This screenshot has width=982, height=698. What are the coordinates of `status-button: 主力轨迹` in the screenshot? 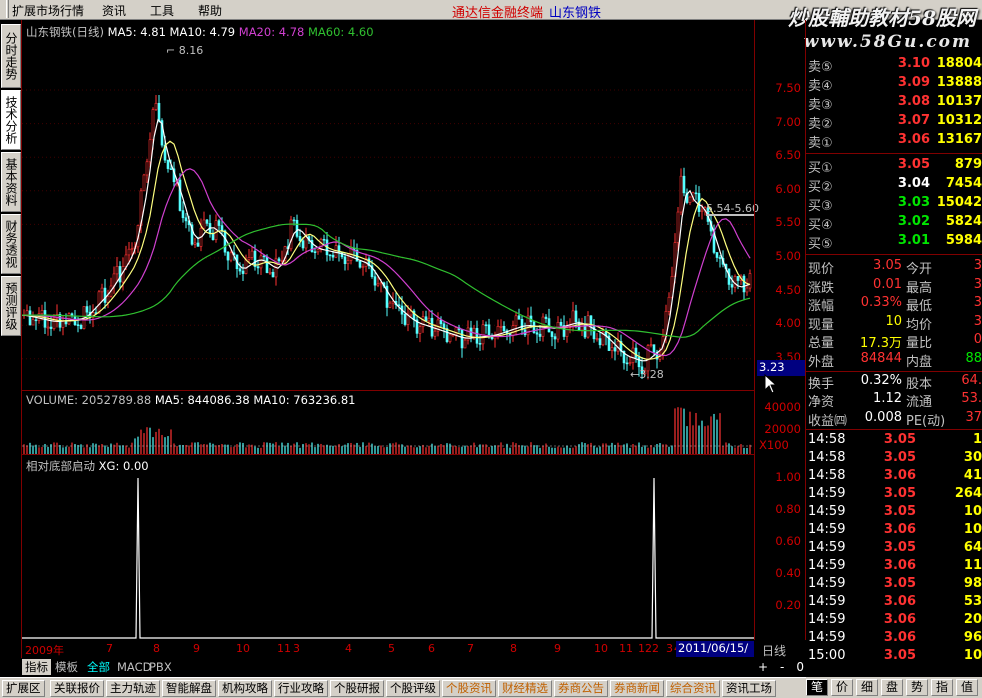 It's located at (133, 688).